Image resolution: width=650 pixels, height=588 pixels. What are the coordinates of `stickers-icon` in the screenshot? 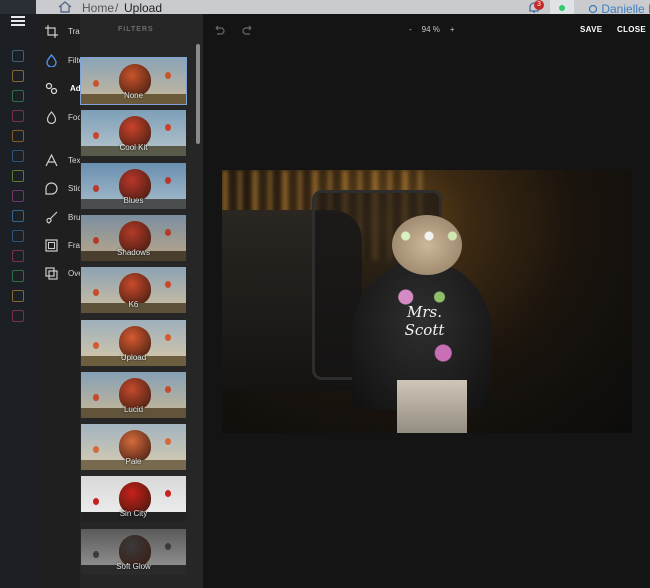 It's located at (51, 188).